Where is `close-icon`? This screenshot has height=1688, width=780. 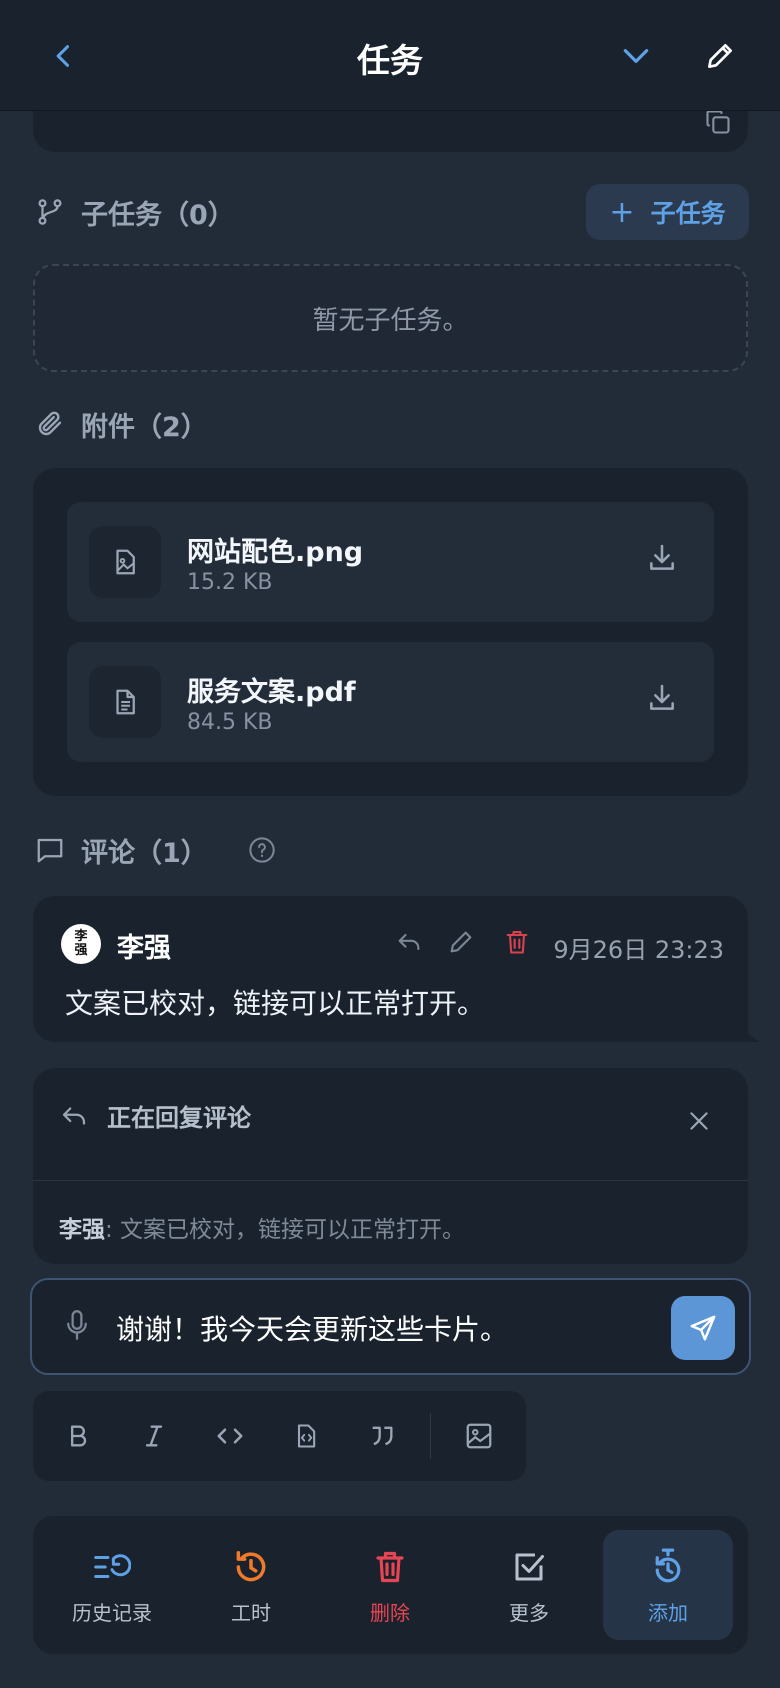 close-icon is located at coordinates (699, 1123).